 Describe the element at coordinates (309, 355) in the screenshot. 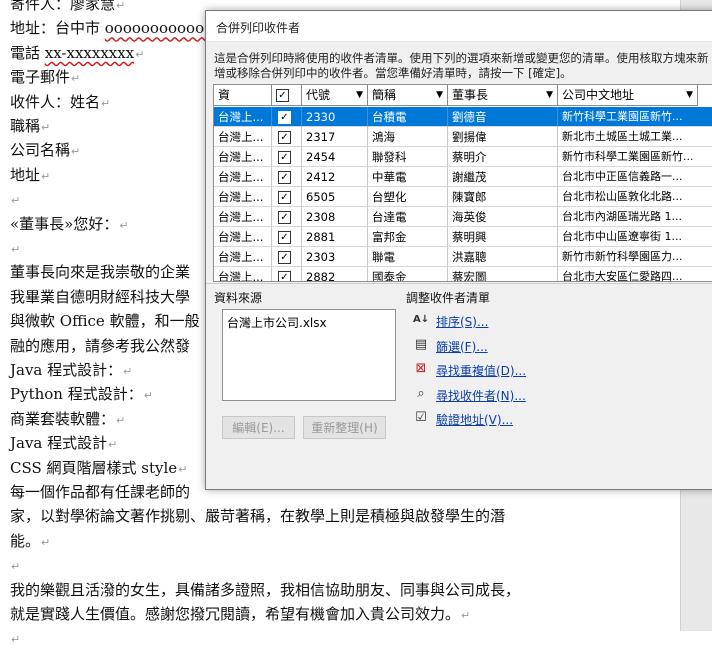

I see `datasource-list: 台灣上市公司.xlsx` at that location.